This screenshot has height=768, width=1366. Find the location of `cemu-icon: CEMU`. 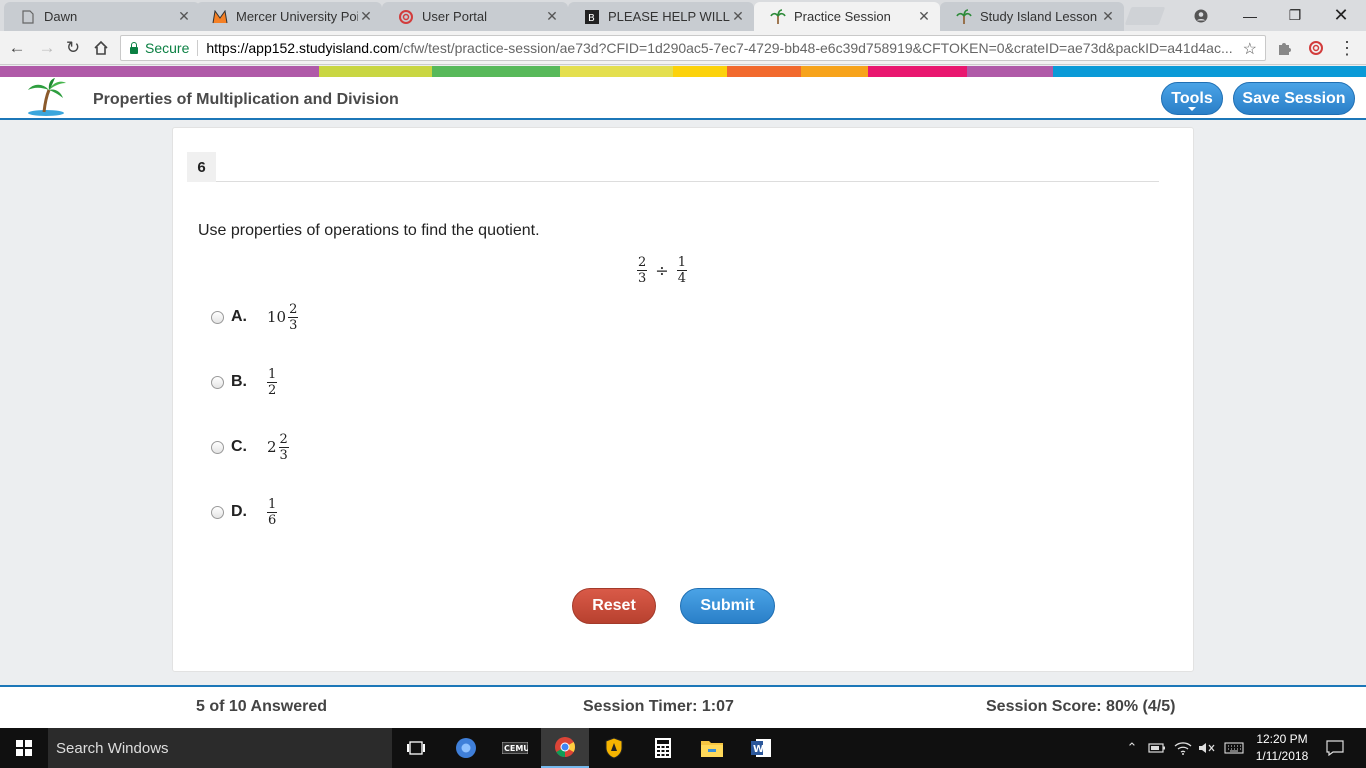

cemu-icon: CEMU is located at coordinates (515, 748).